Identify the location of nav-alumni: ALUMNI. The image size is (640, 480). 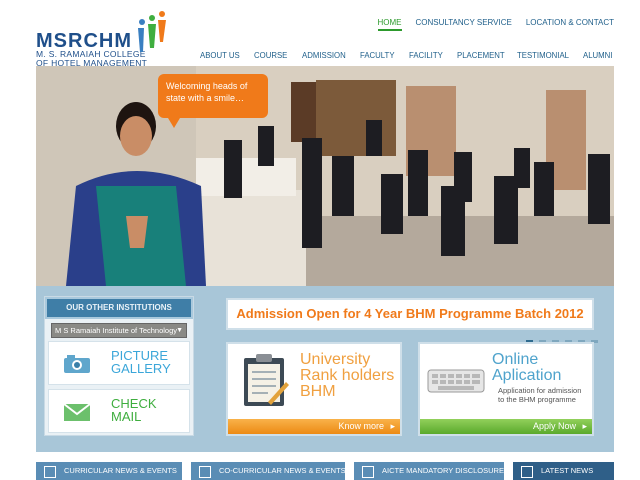
(598, 55).